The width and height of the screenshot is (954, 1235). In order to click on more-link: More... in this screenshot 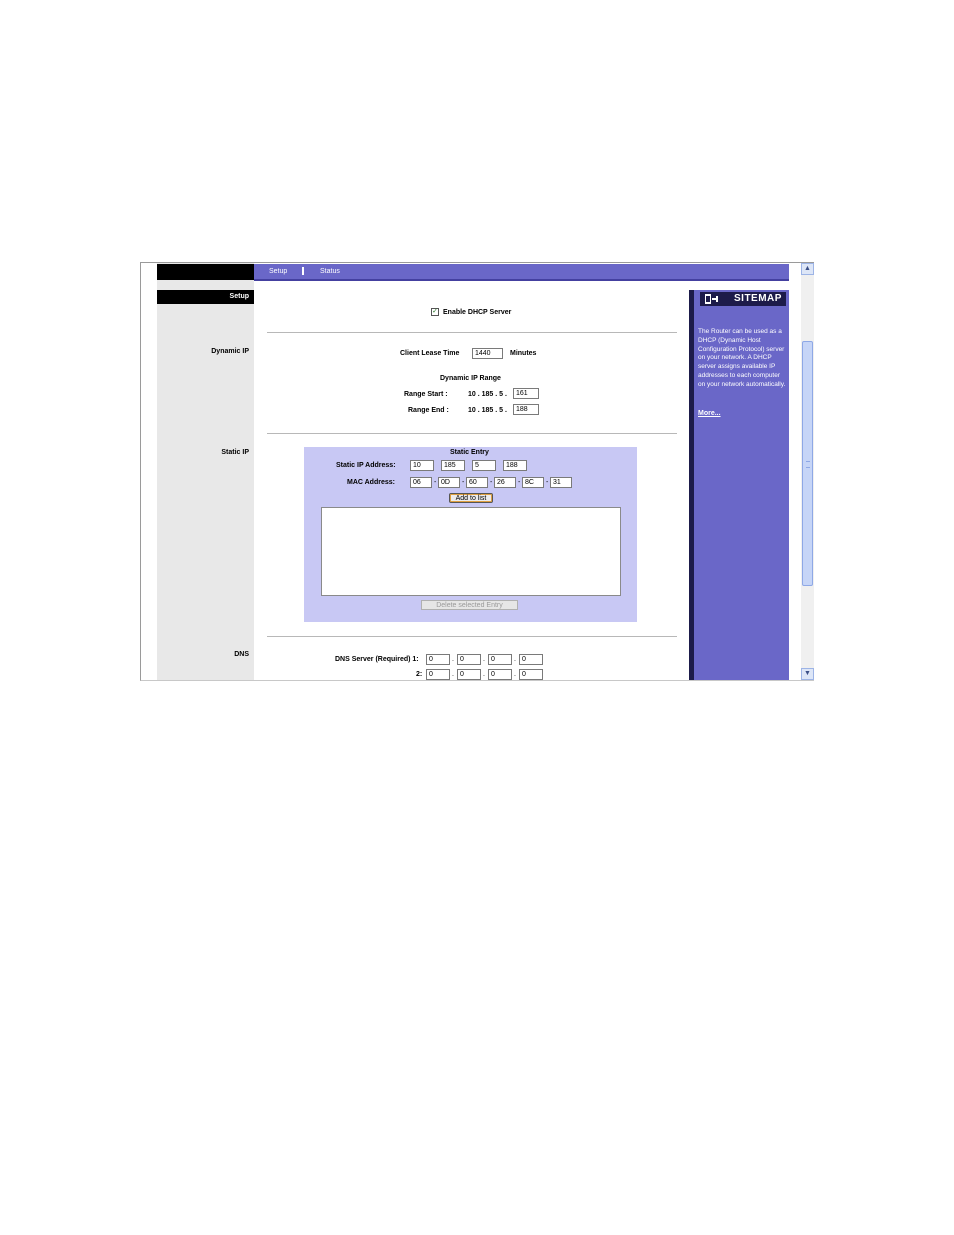, I will do `click(709, 413)`.